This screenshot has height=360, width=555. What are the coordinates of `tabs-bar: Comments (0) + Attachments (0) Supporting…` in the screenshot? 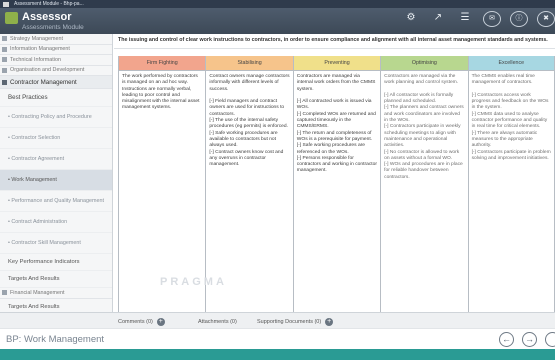 It's located at (277, 320).